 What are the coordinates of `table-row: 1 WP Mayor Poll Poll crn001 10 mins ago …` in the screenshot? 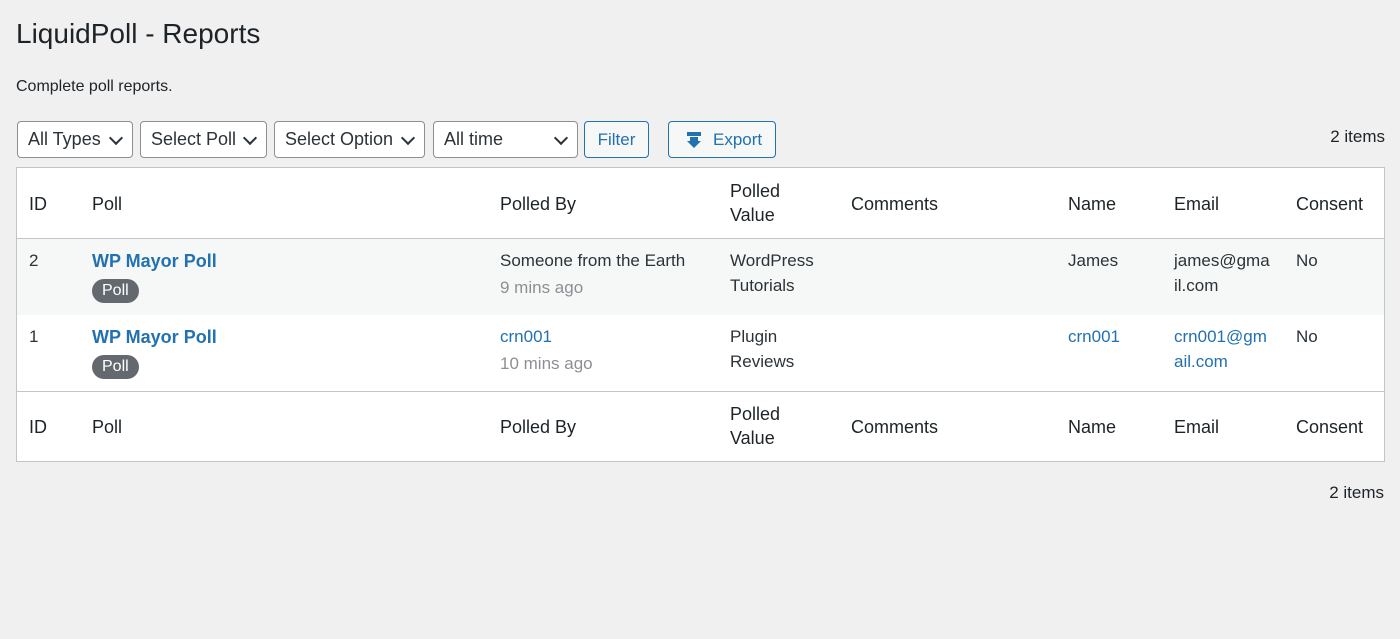 It's located at (700, 353).